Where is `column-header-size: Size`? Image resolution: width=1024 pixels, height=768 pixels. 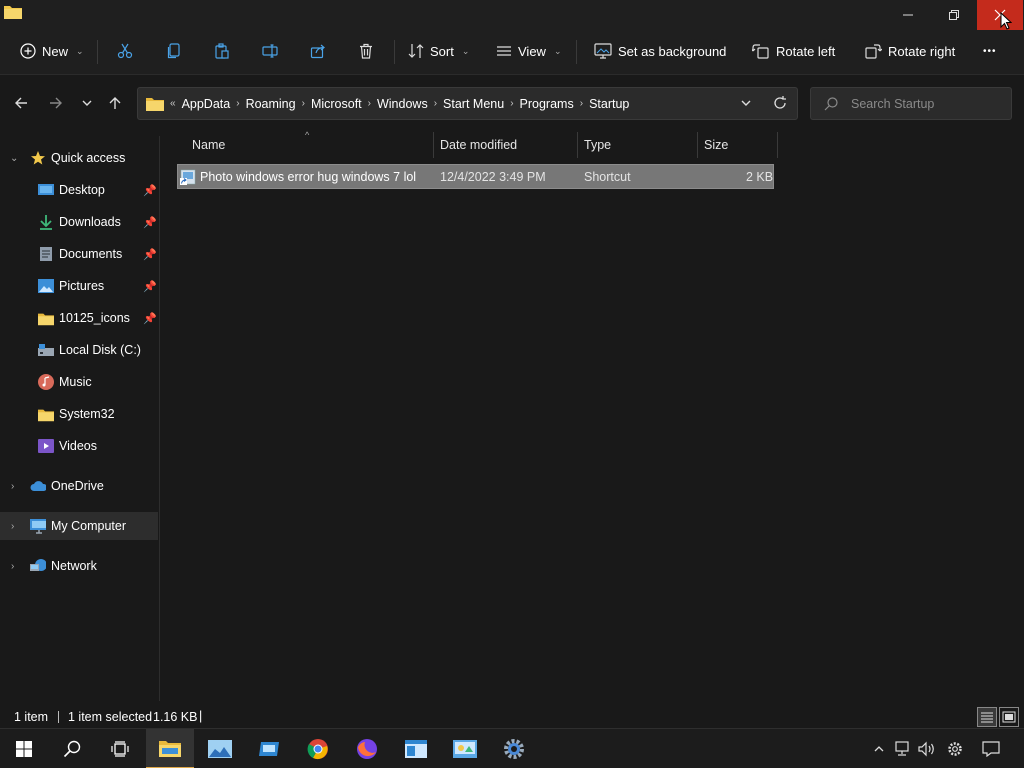
column-header-size: Size is located at coordinates (716, 145).